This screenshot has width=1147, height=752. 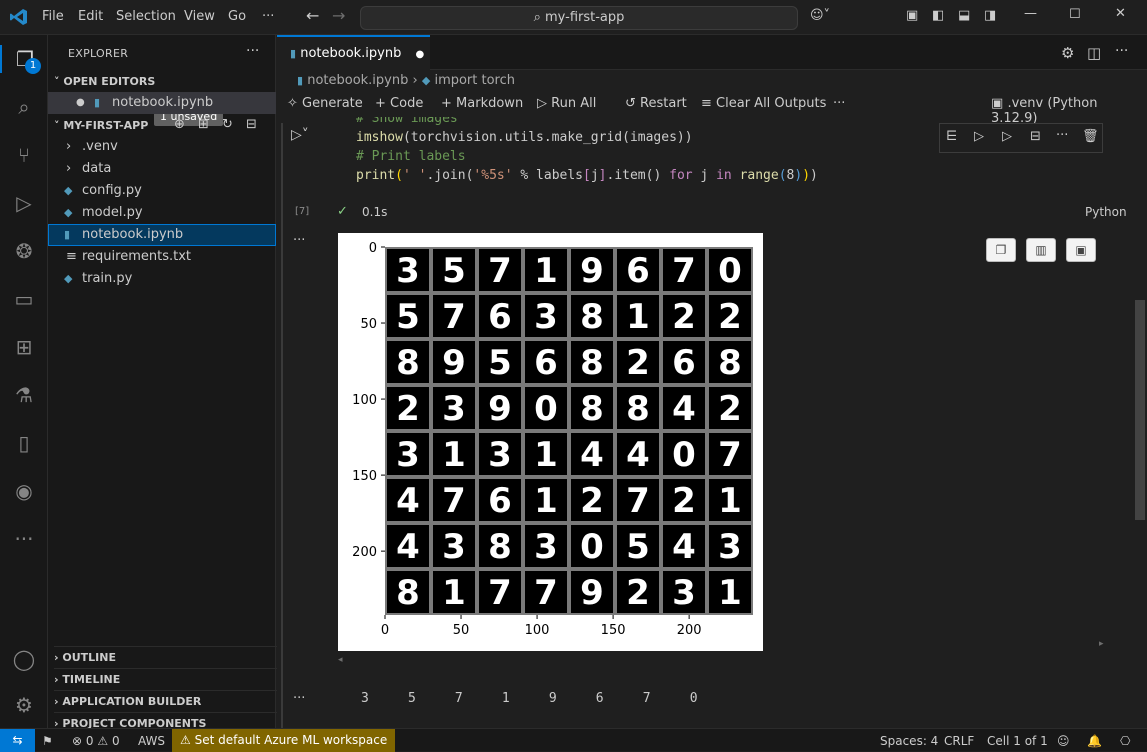 I want to click on back-arrow-icon: ←, so click(x=312, y=15).